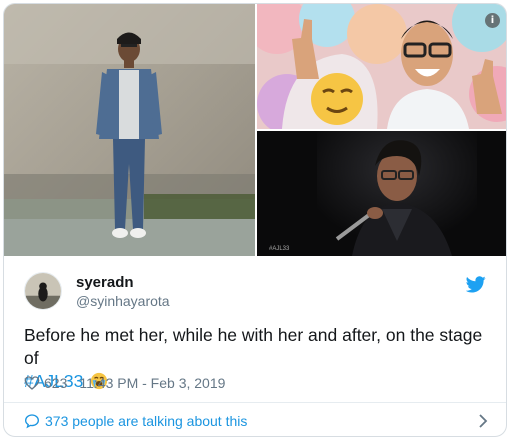 This screenshot has width=511, height=440. What do you see at coordinates (55, 383) in the screenshot?
I see `like-count: 623` at bounding box center [55, 383].